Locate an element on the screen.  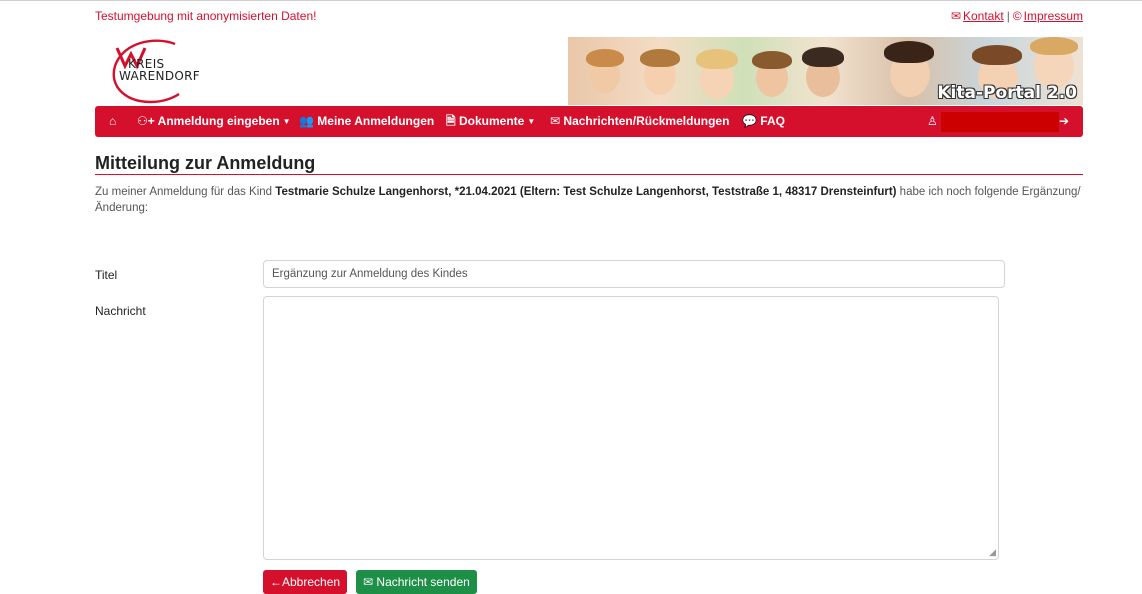
nav-home: ⌂ is located at coordinates (112, 121).